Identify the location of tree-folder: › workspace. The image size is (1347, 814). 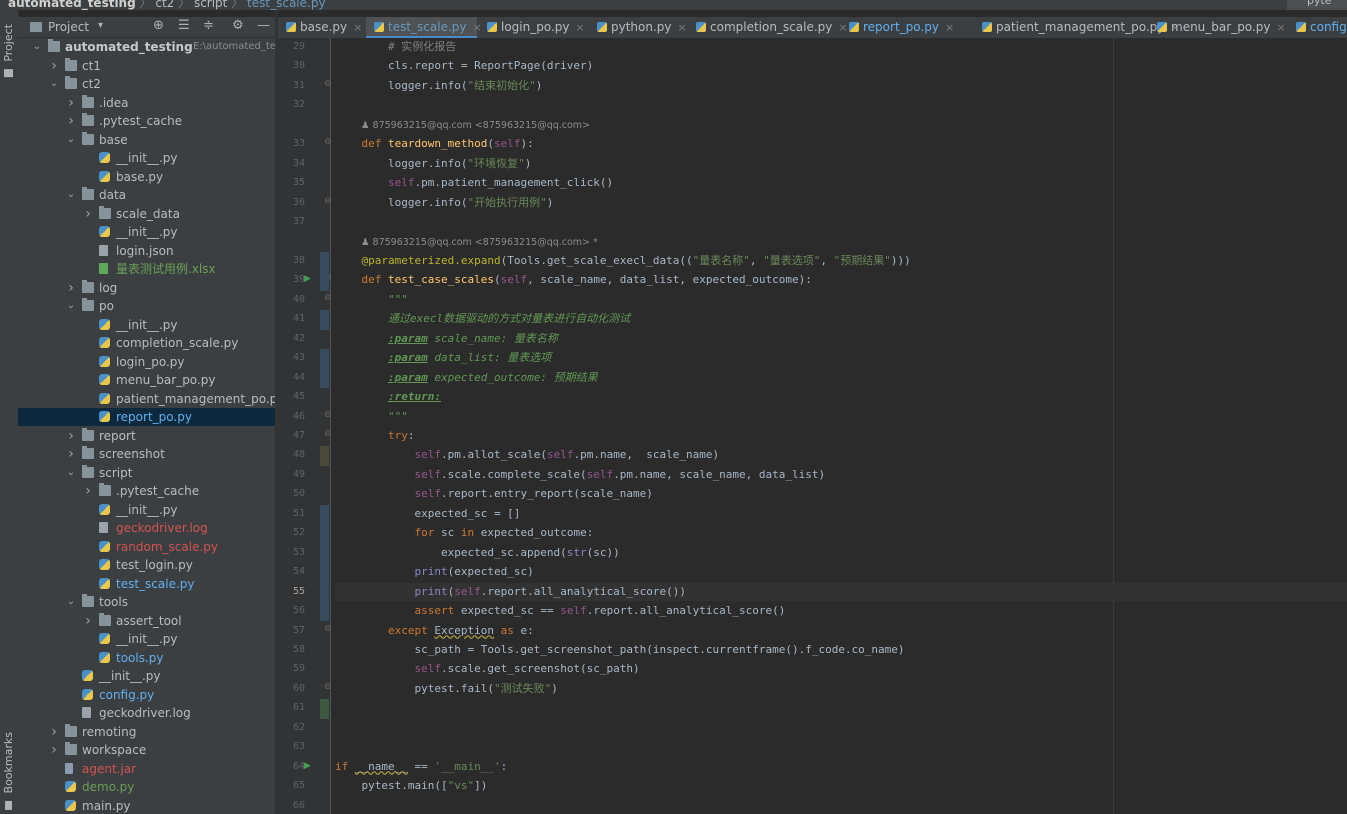
(146, 750).